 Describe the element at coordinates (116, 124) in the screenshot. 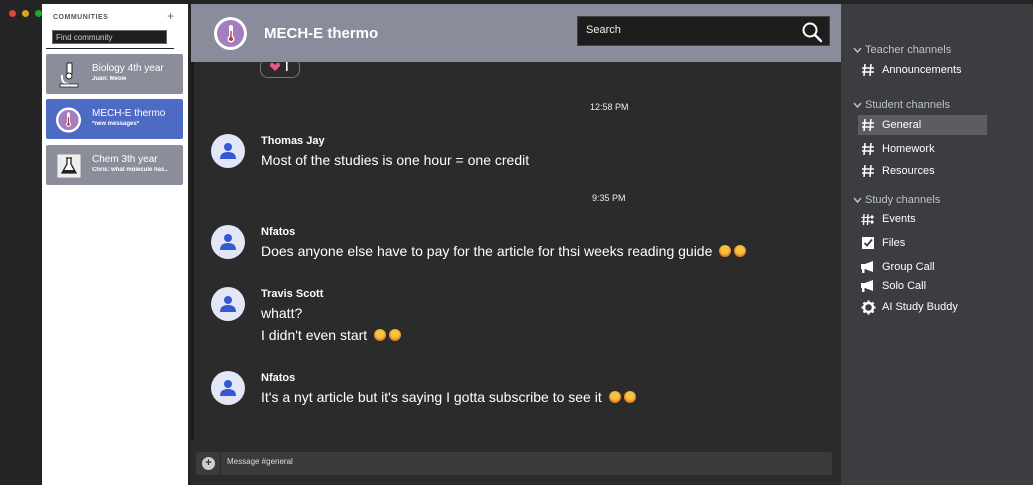

I see `community-last-message: *new messages*` at that location.